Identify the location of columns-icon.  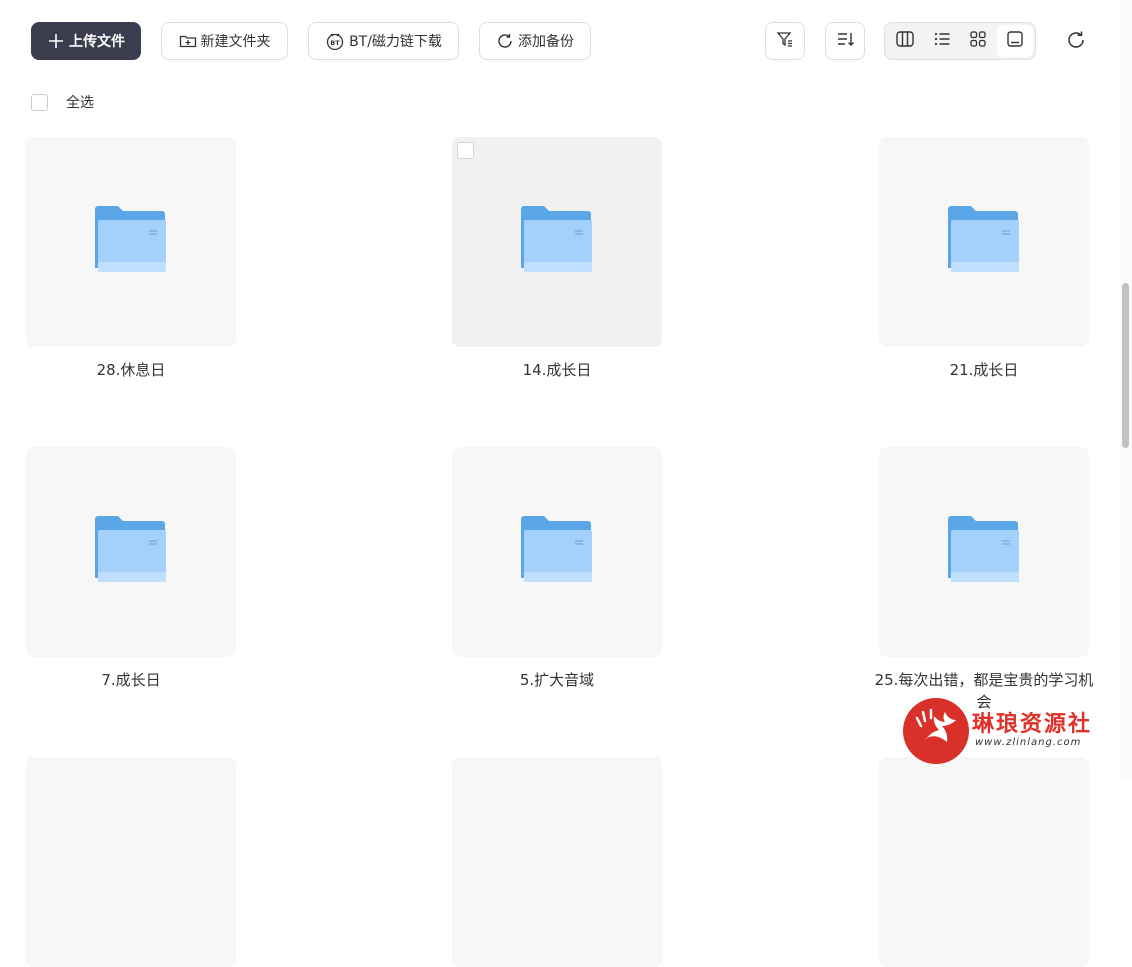
(905, 41).